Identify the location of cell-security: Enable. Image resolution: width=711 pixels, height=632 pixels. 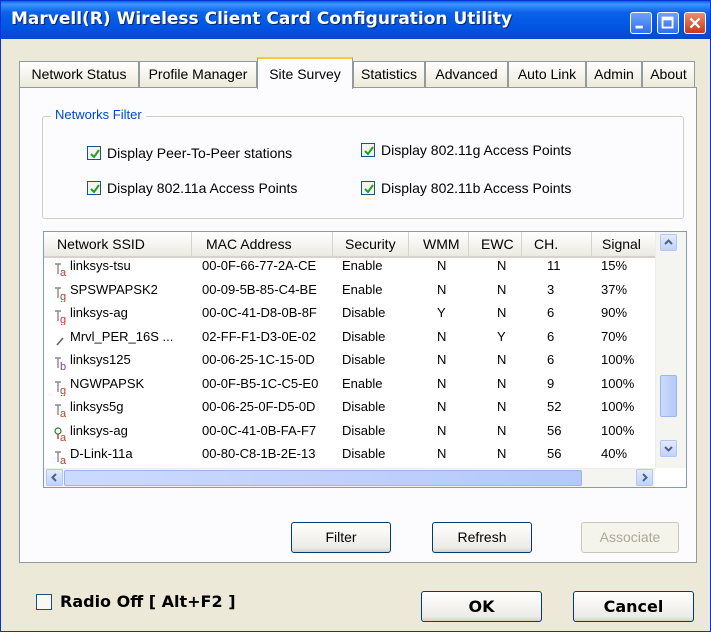
(362, 289).